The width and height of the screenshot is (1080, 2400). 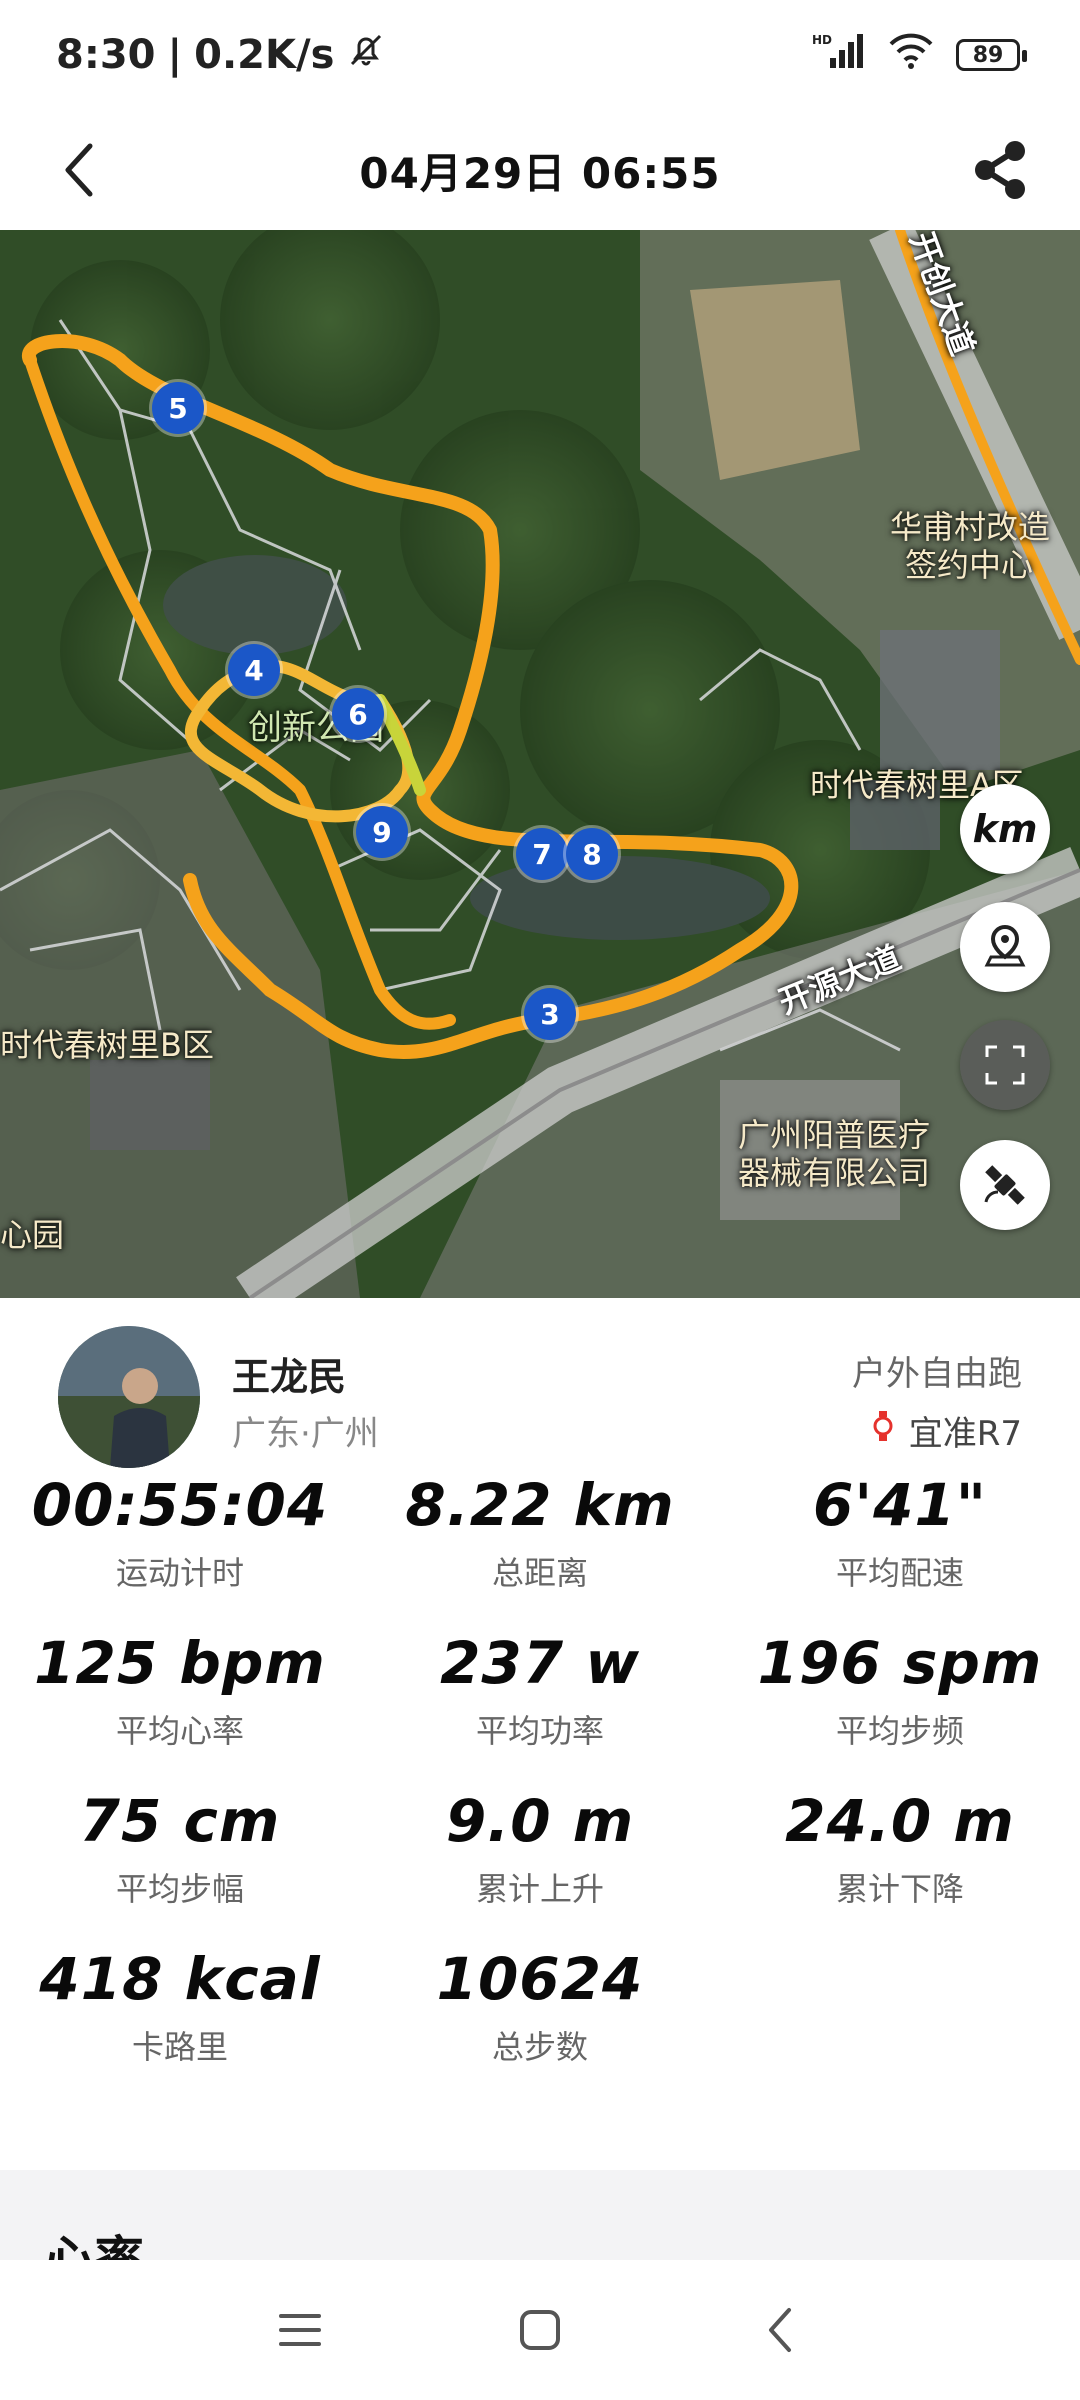 What do you see at coordinates (178, 408) in the screenshot?
I see `route-marker-5: 5` at bounding box center [178, 408].